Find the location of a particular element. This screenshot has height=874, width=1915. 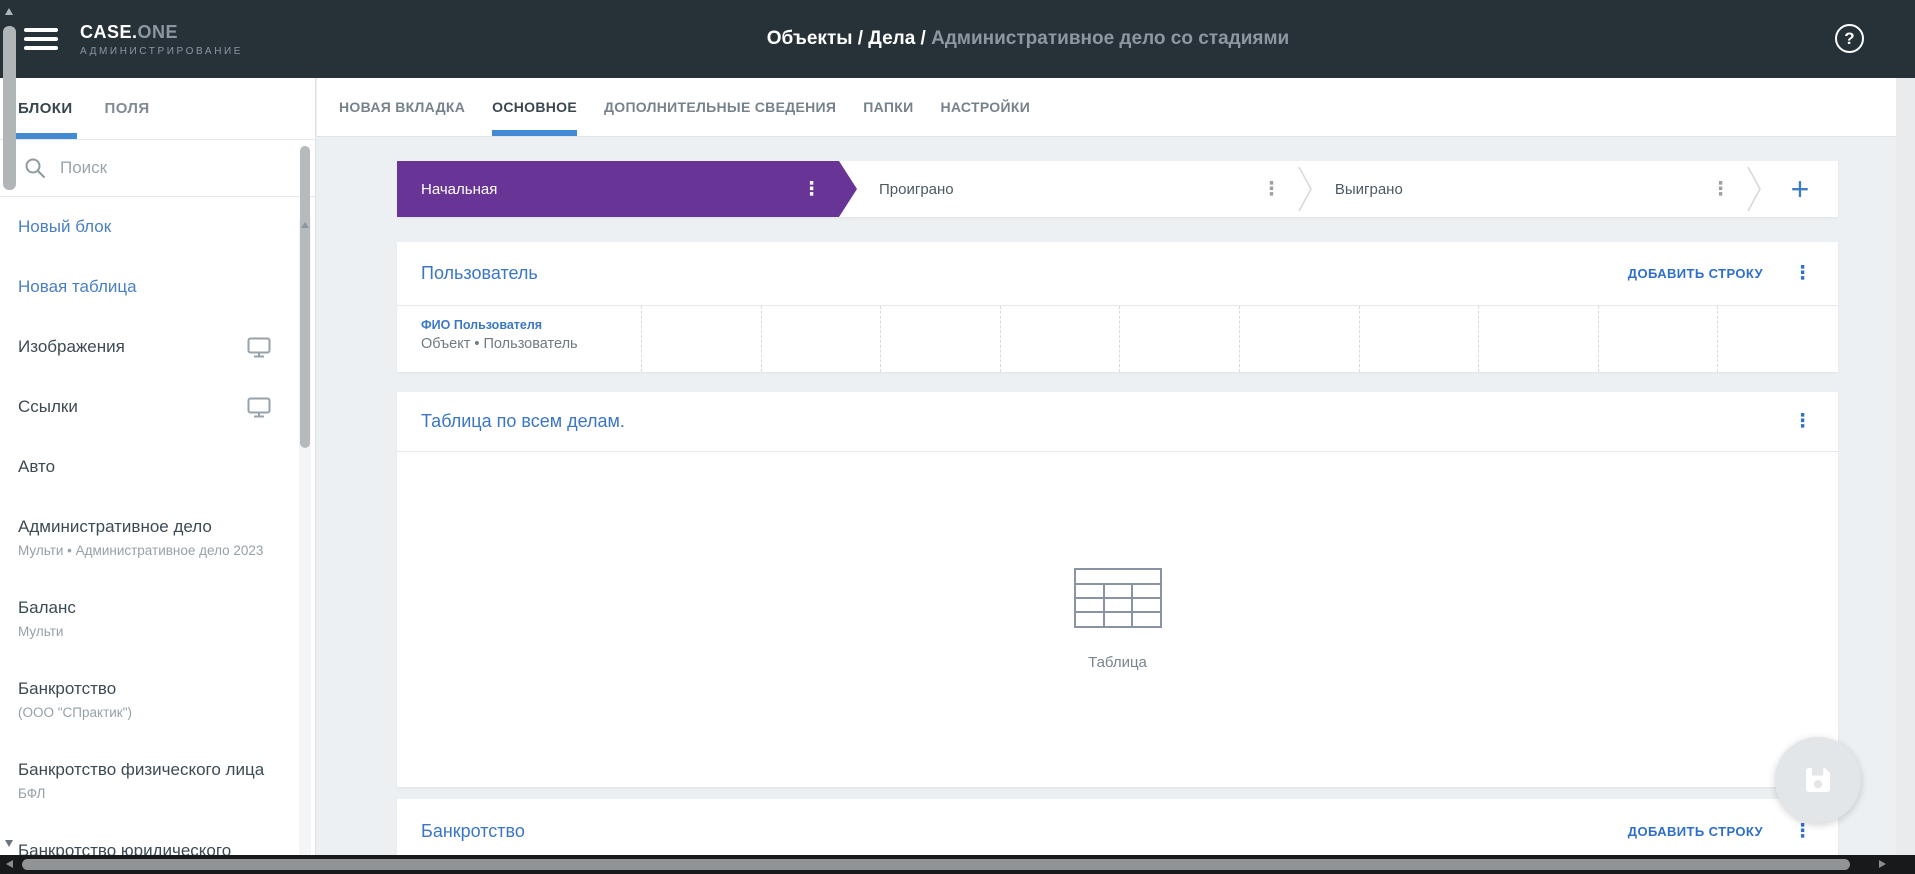

item-sublabel: Мульти • Административное дело 2023 is located at coordinates (141, 550).